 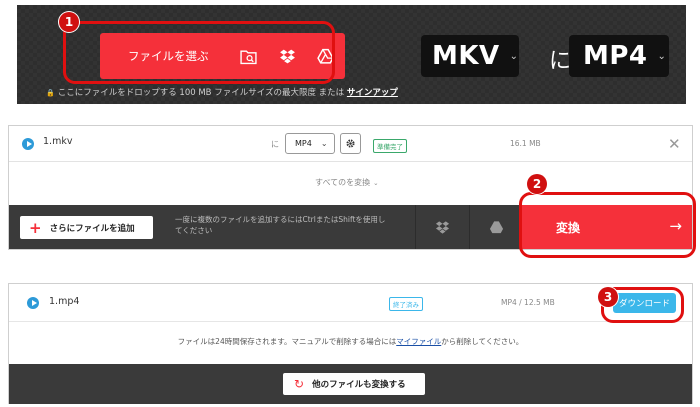 I want to click on step3-badge: 3, so click(x=608, y=297).